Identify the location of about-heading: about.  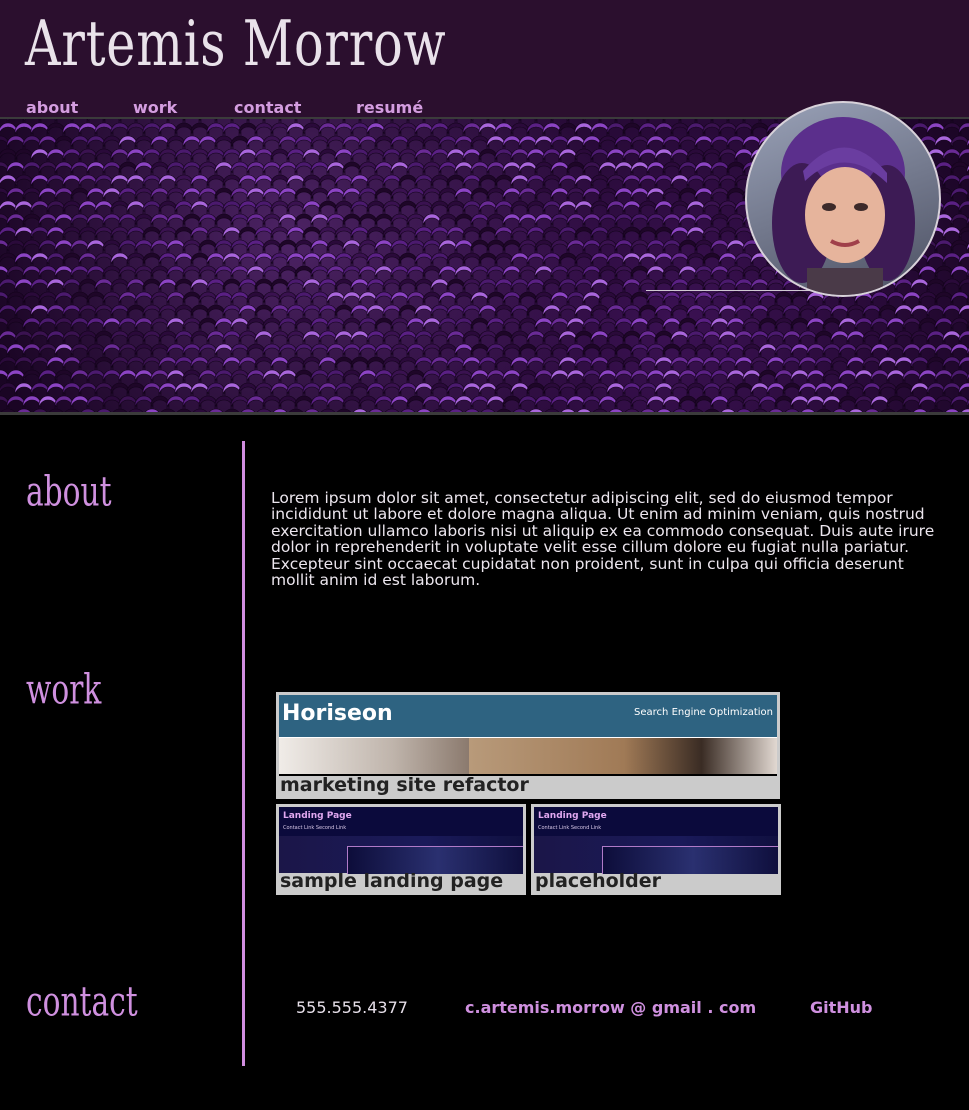
(69, 491).